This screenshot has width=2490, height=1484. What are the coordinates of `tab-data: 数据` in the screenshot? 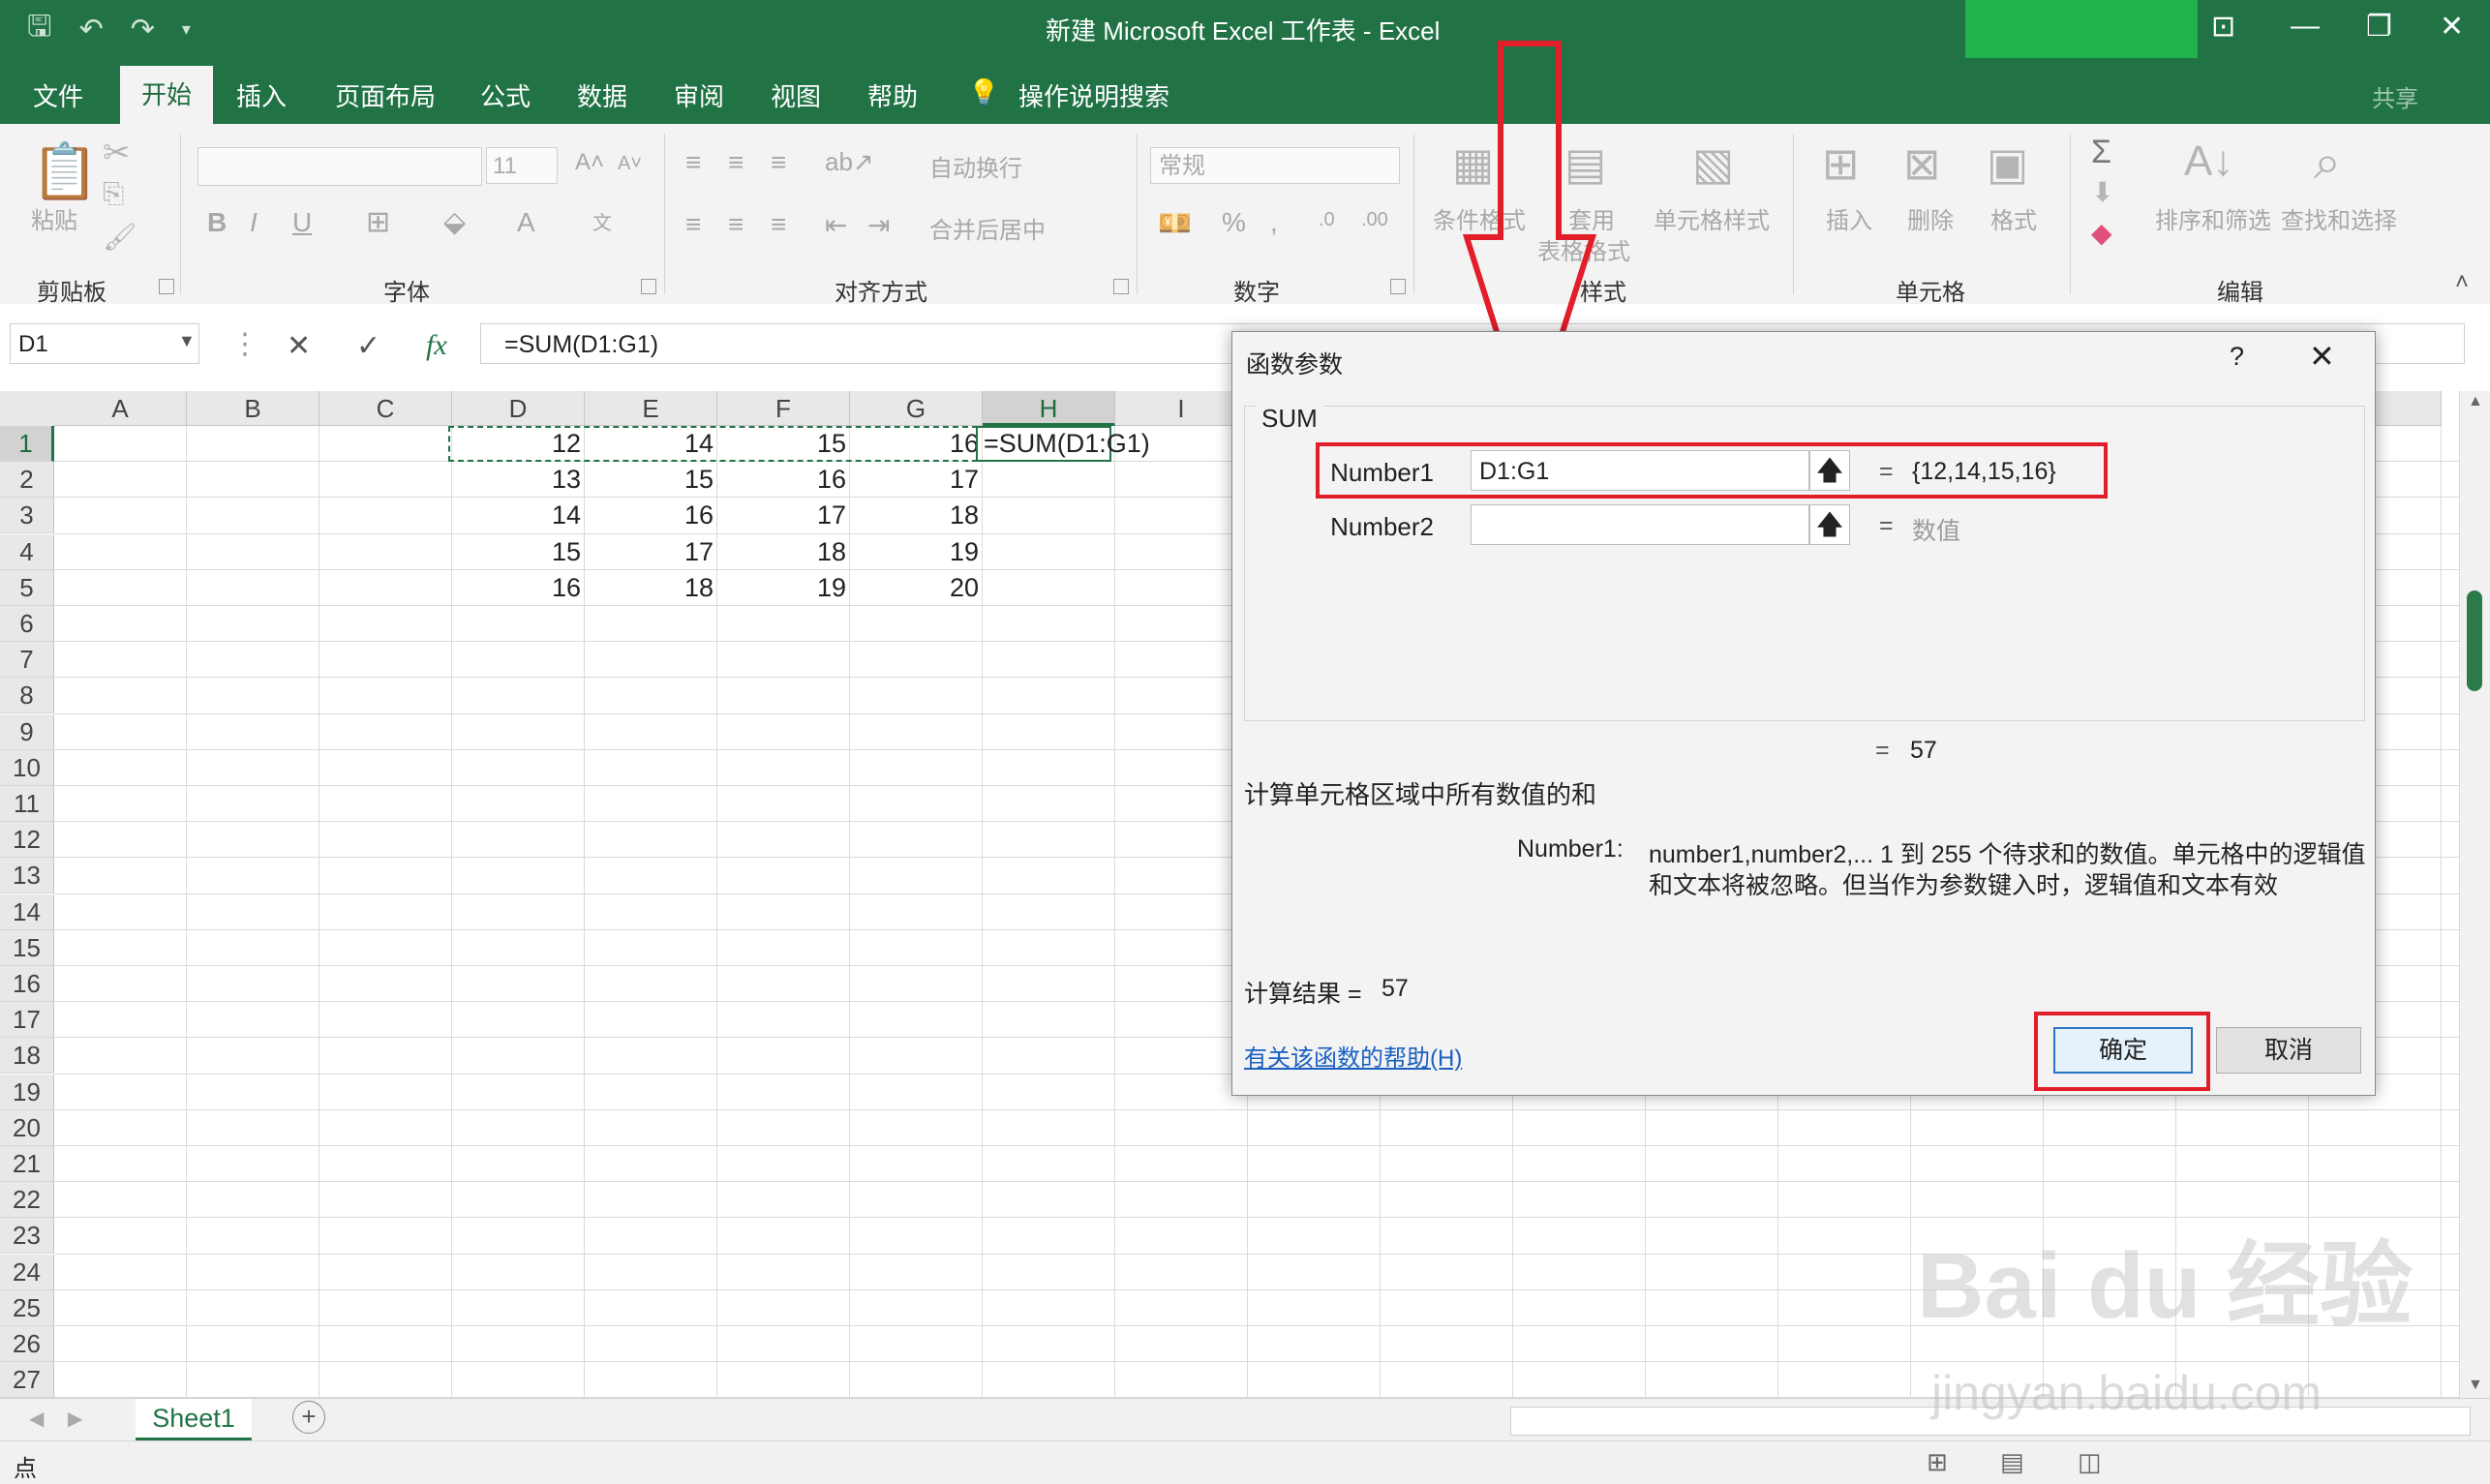 It's located at (602, 95).